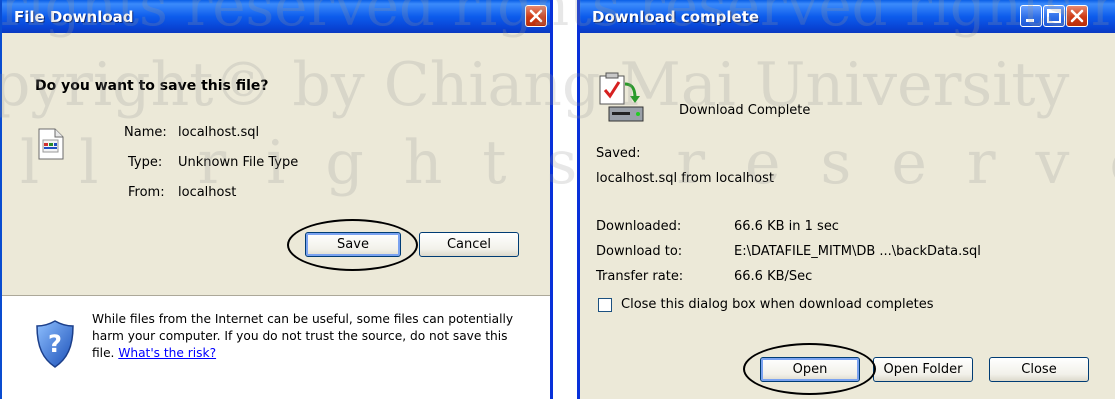 The height and width of the screenshot is (399, 1115). Describe the element at coordinates (74, 17) in the screenshot. I see `window-title: File Download` at that location.